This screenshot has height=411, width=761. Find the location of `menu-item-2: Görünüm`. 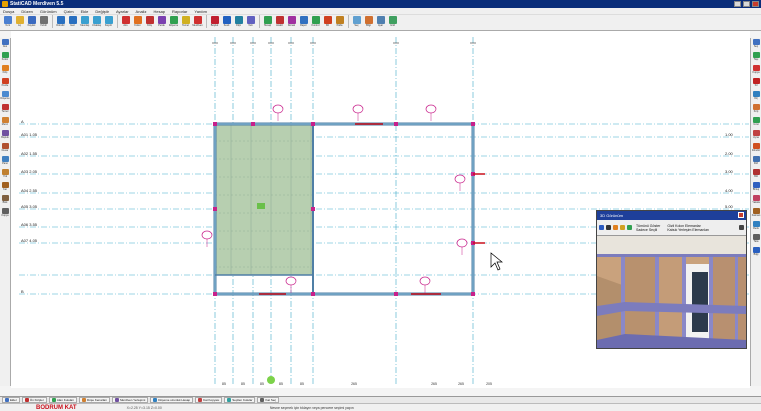

menu-item-2: Görünüm is located at coordinates (48, 11).